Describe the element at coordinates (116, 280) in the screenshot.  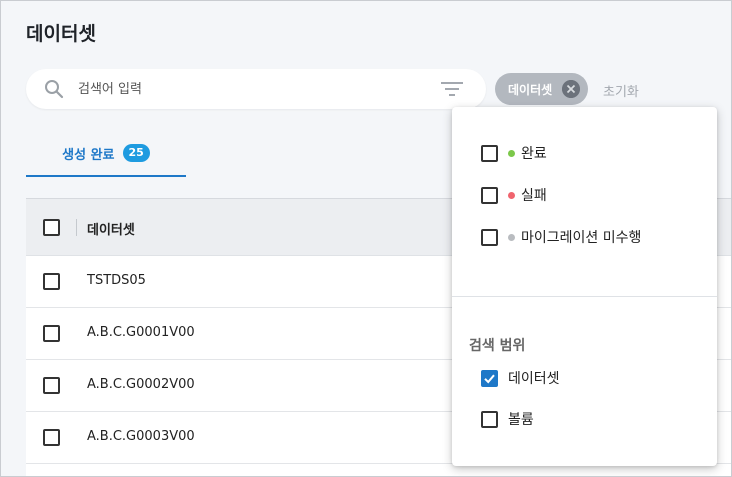
I see `row-dataset-name: TSTDS05` at that location.